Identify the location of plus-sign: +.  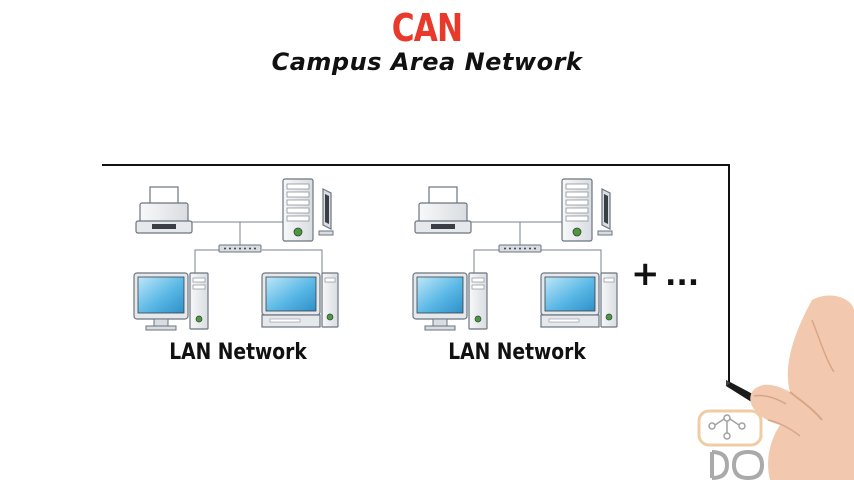
(645, 274).